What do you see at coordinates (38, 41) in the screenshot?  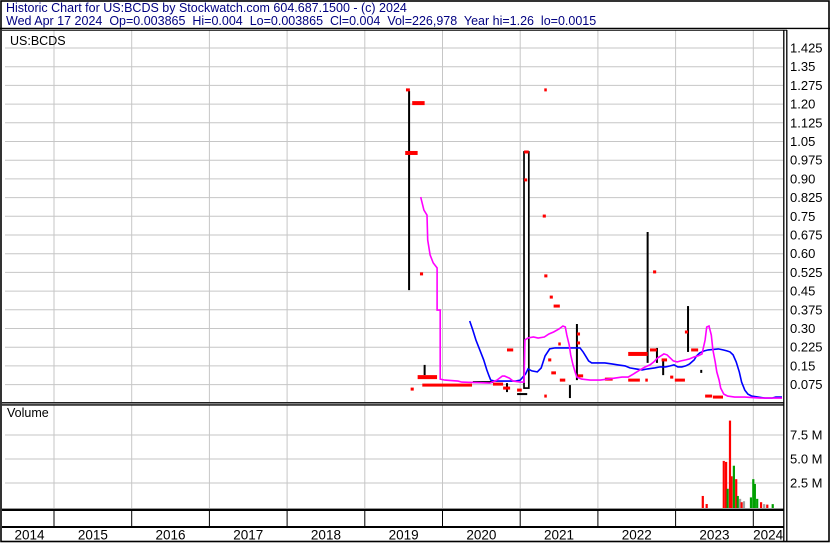 I see `symbol-label: US:BCDS` at bounding box center [38, 41].